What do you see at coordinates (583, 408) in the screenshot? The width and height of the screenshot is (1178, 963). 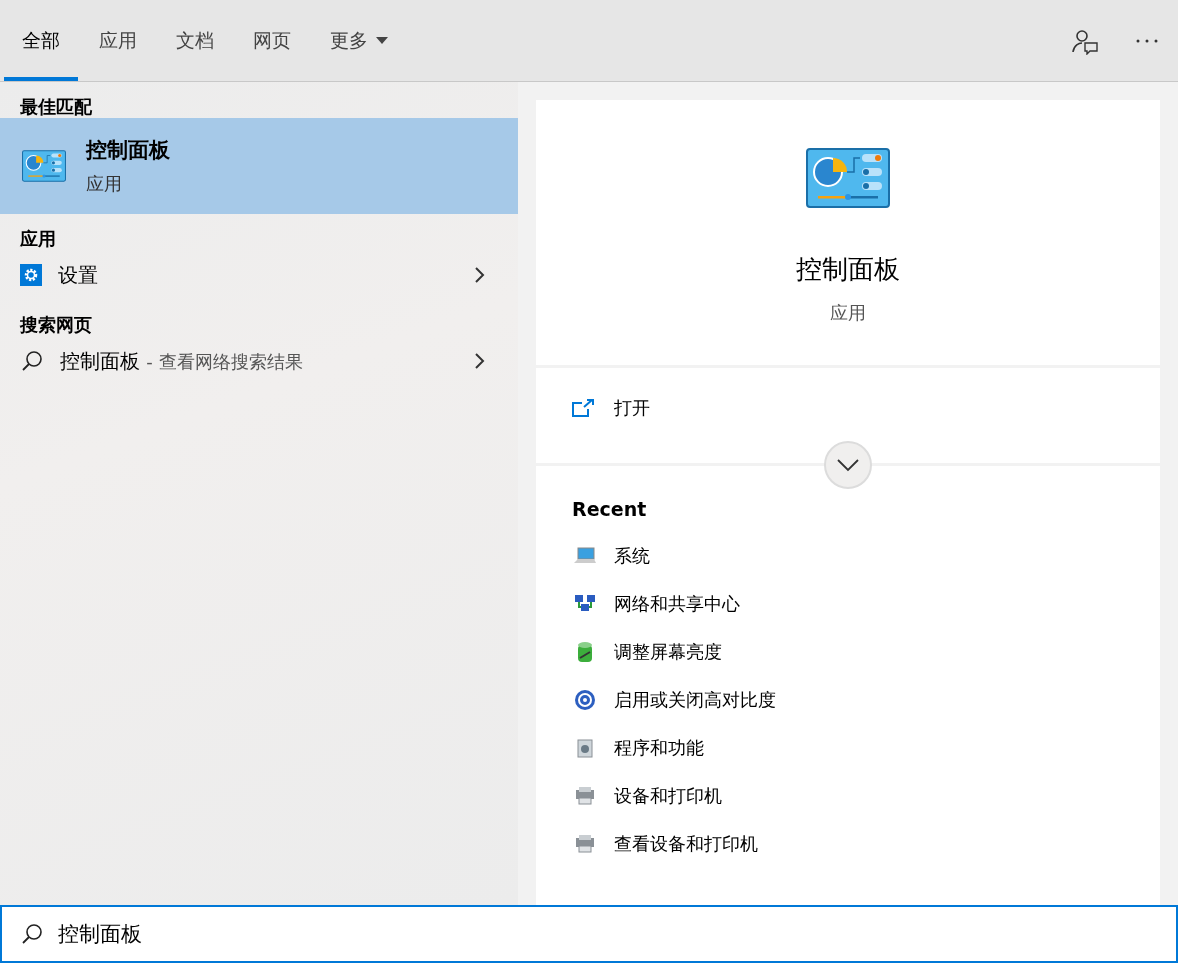 I see `open-external-icon` at bounding box center [583, 408].